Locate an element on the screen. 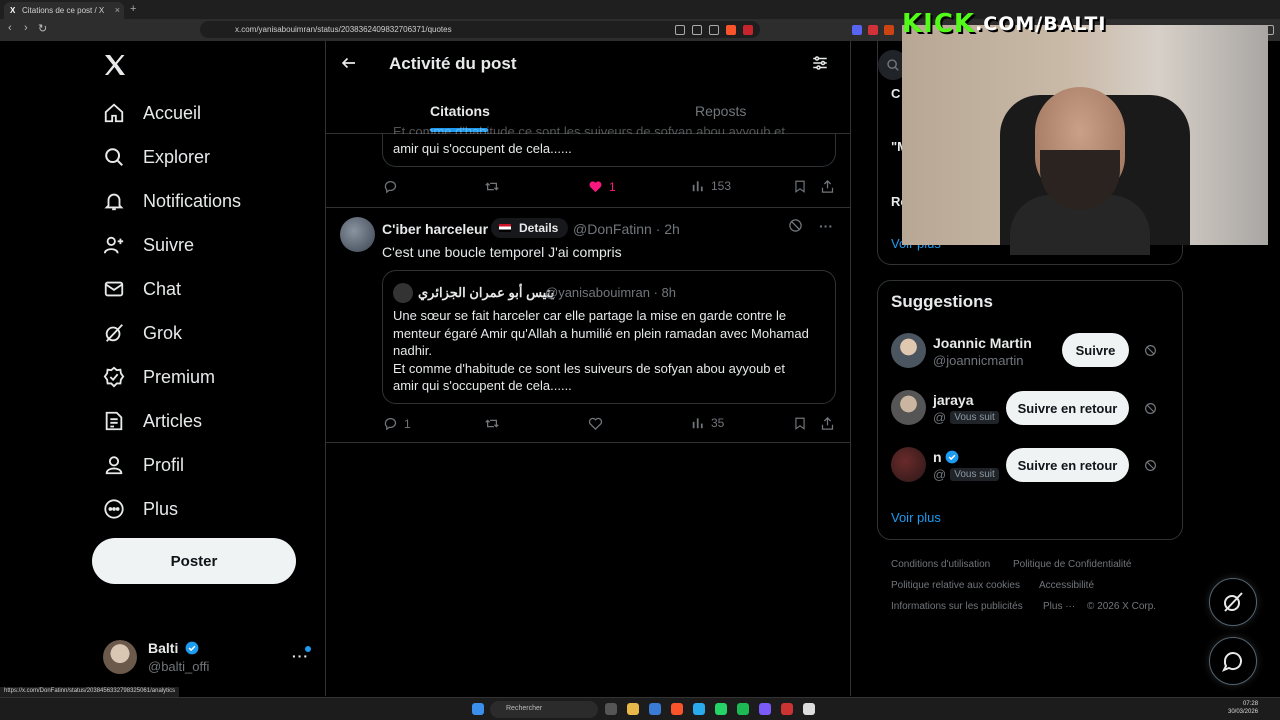 The image size is (1280, 720). nav-item-plus: Plus is located at coordinates (140, 509).